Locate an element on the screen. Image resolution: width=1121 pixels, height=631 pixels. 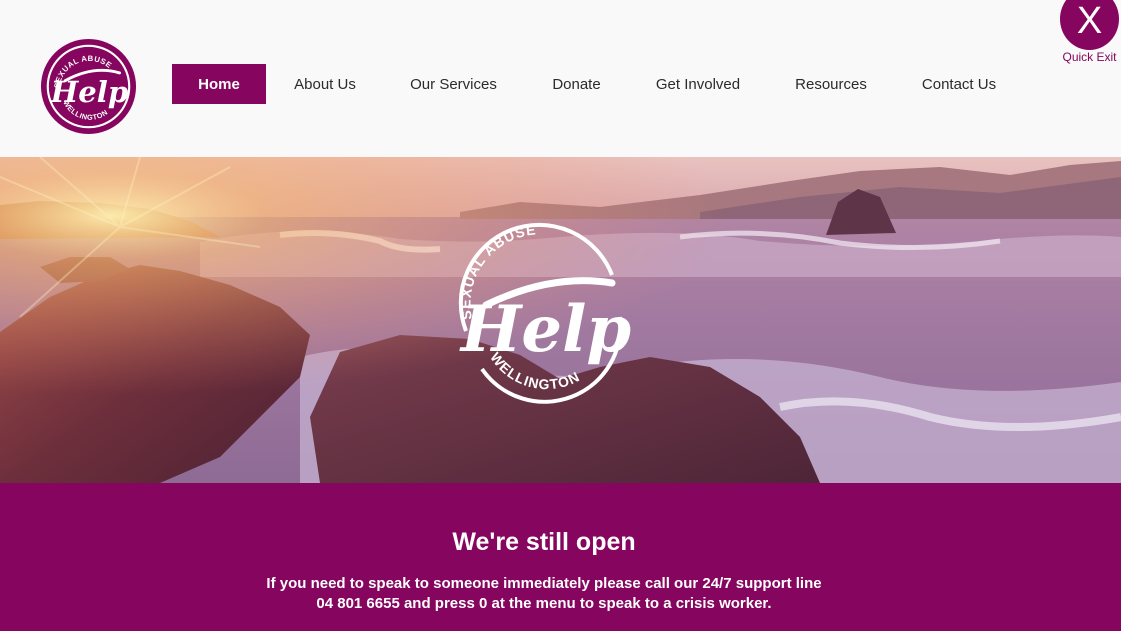
nav-item-home: Home is located at coordinates (219, 84).